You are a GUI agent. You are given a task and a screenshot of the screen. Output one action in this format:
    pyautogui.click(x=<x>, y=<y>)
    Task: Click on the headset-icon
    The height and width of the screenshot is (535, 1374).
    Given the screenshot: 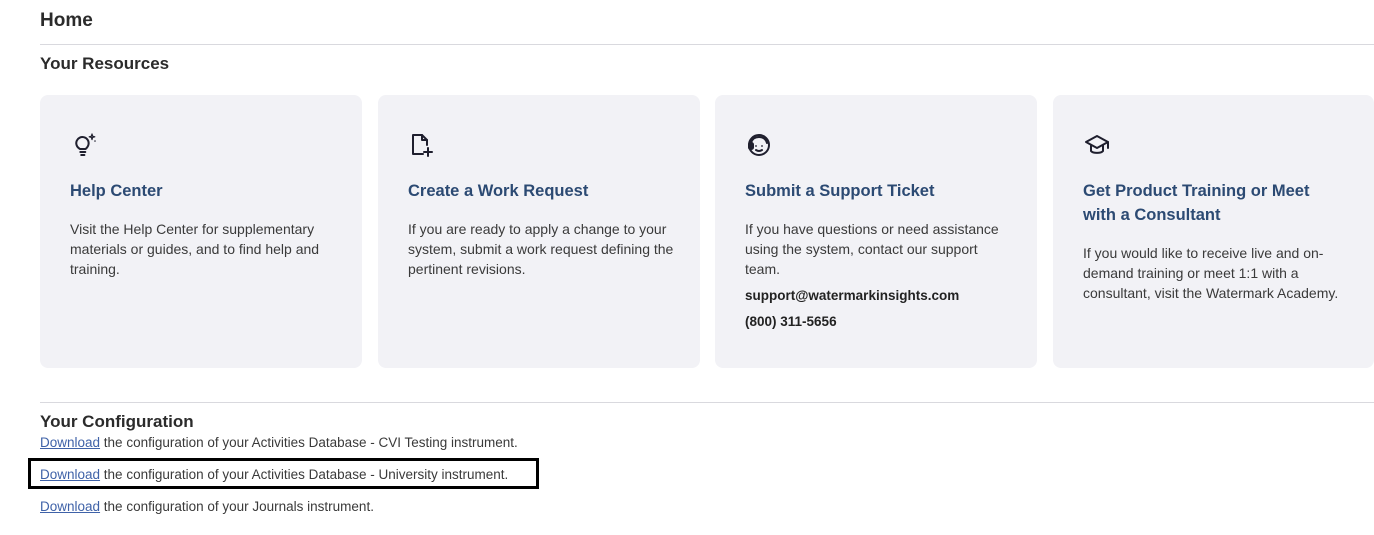 What is the action you would take?
    pyautogui.click(x=759, y=145)
    